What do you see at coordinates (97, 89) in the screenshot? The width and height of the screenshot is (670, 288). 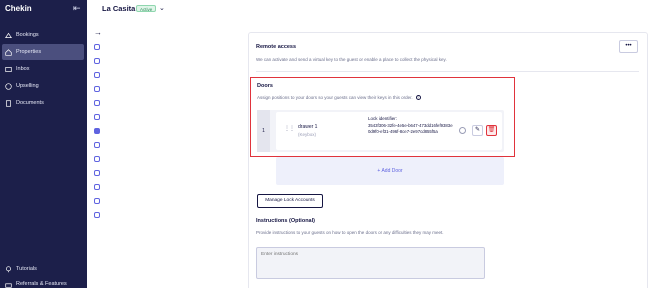 I see `shield-icon` at bounding box center [97, 89].